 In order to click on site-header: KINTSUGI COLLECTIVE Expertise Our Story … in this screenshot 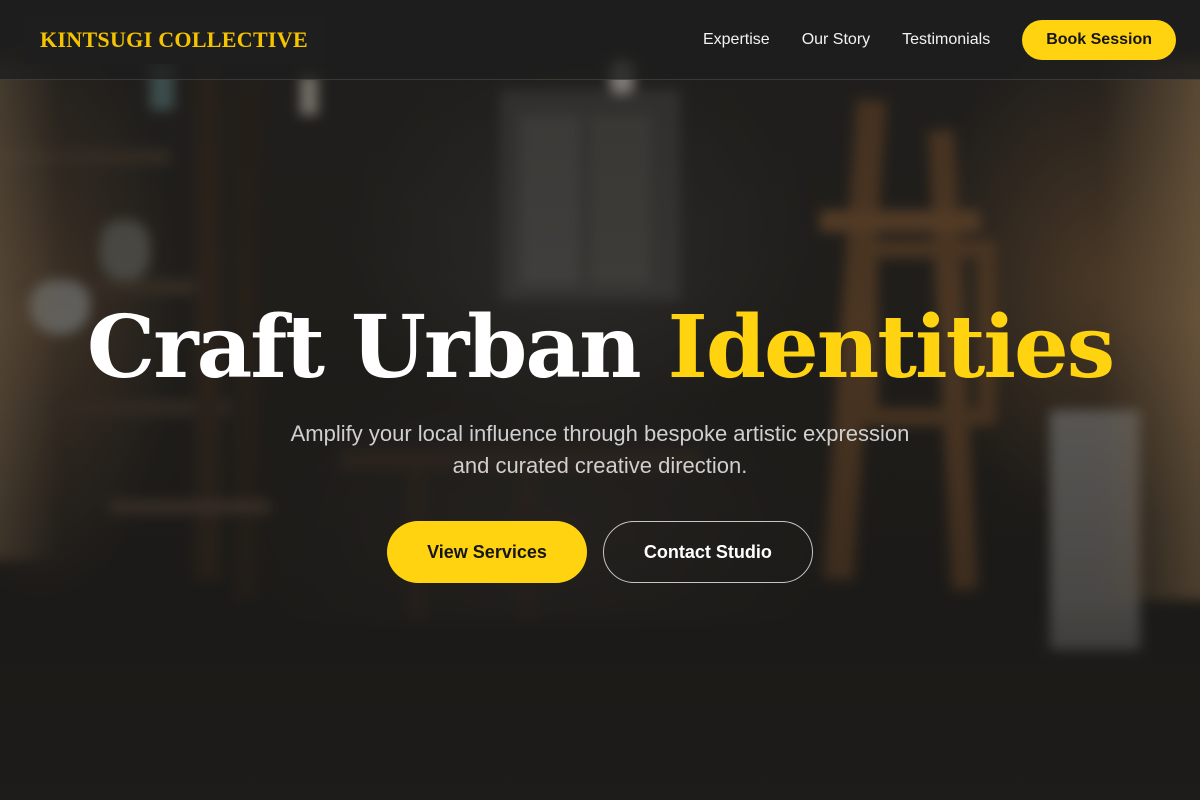, I will do `click(600, 40)`.